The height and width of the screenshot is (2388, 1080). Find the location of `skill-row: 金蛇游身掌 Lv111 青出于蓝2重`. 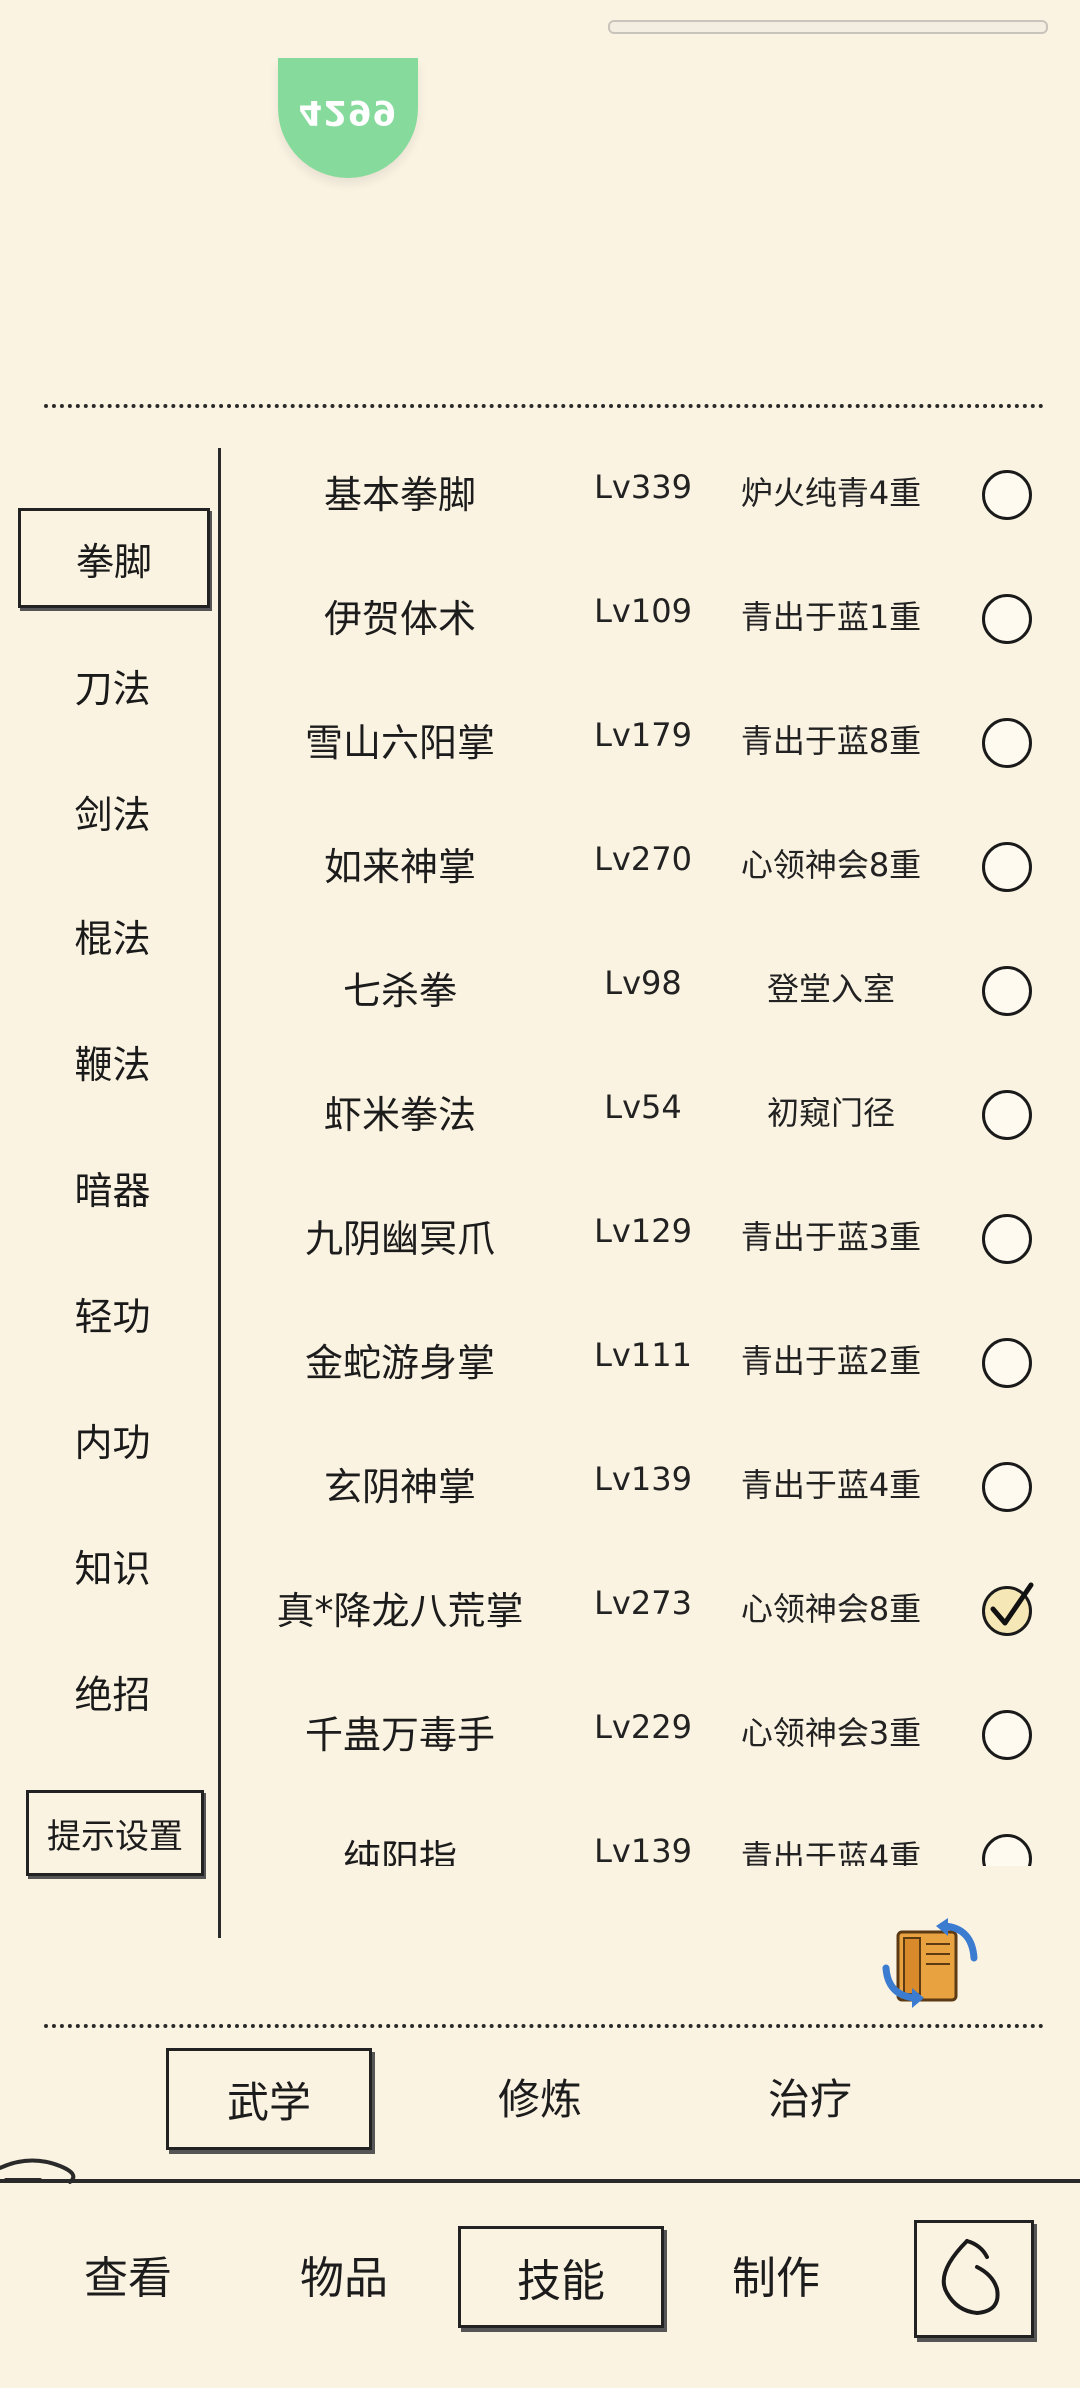

skill-row: 金蛇游身掌 Lv111 青出于蓝2重 is located at coordinates (651, 1360).